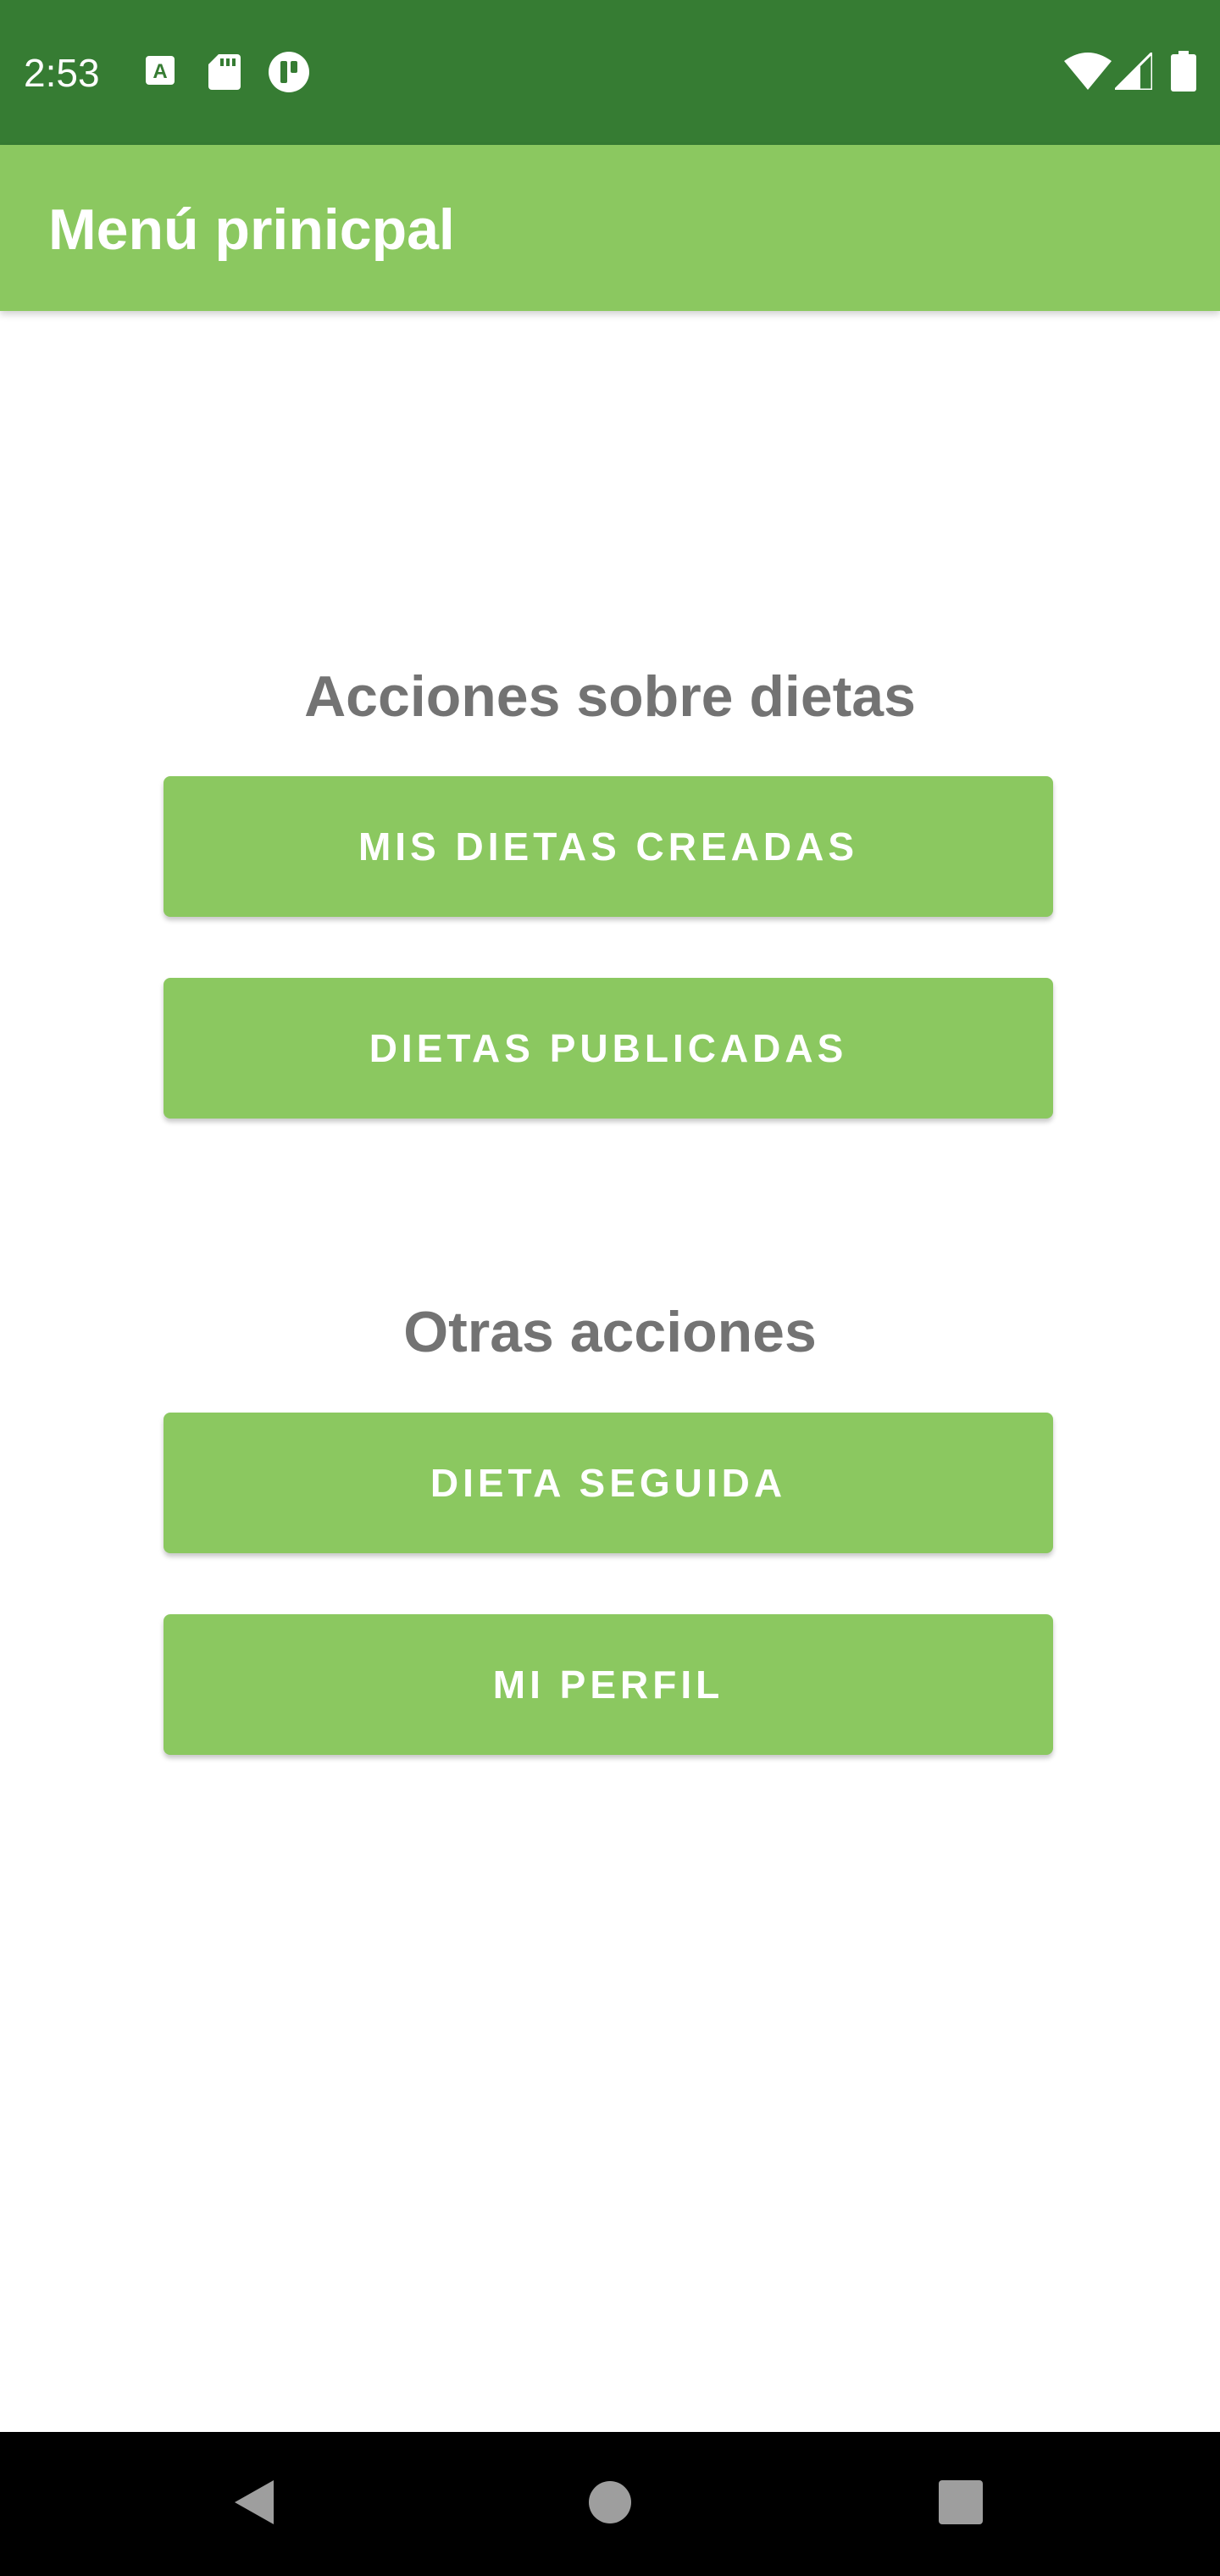  Describe the element at coordinates (1183, 73) in the screenshot. I see `battery-icon` at that location.